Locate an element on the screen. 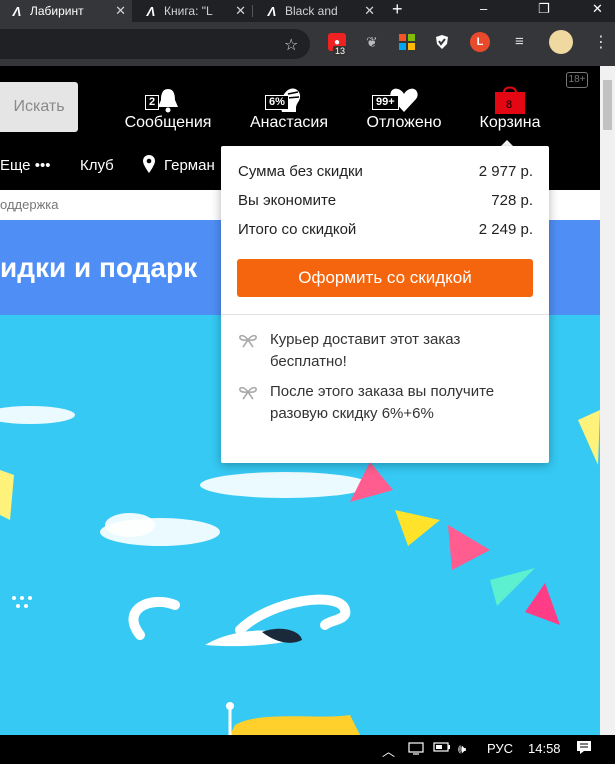  extension-shield-icon: ❦ is located at coordinates (372, 42).